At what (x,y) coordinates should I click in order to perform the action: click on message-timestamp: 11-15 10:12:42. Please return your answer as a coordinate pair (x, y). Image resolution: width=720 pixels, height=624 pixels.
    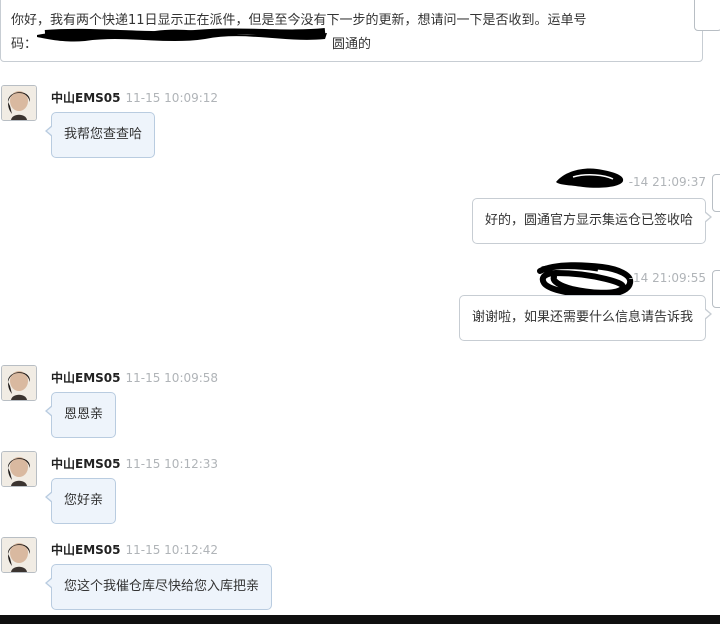
    Looking at the image, I should click on (172, 550).